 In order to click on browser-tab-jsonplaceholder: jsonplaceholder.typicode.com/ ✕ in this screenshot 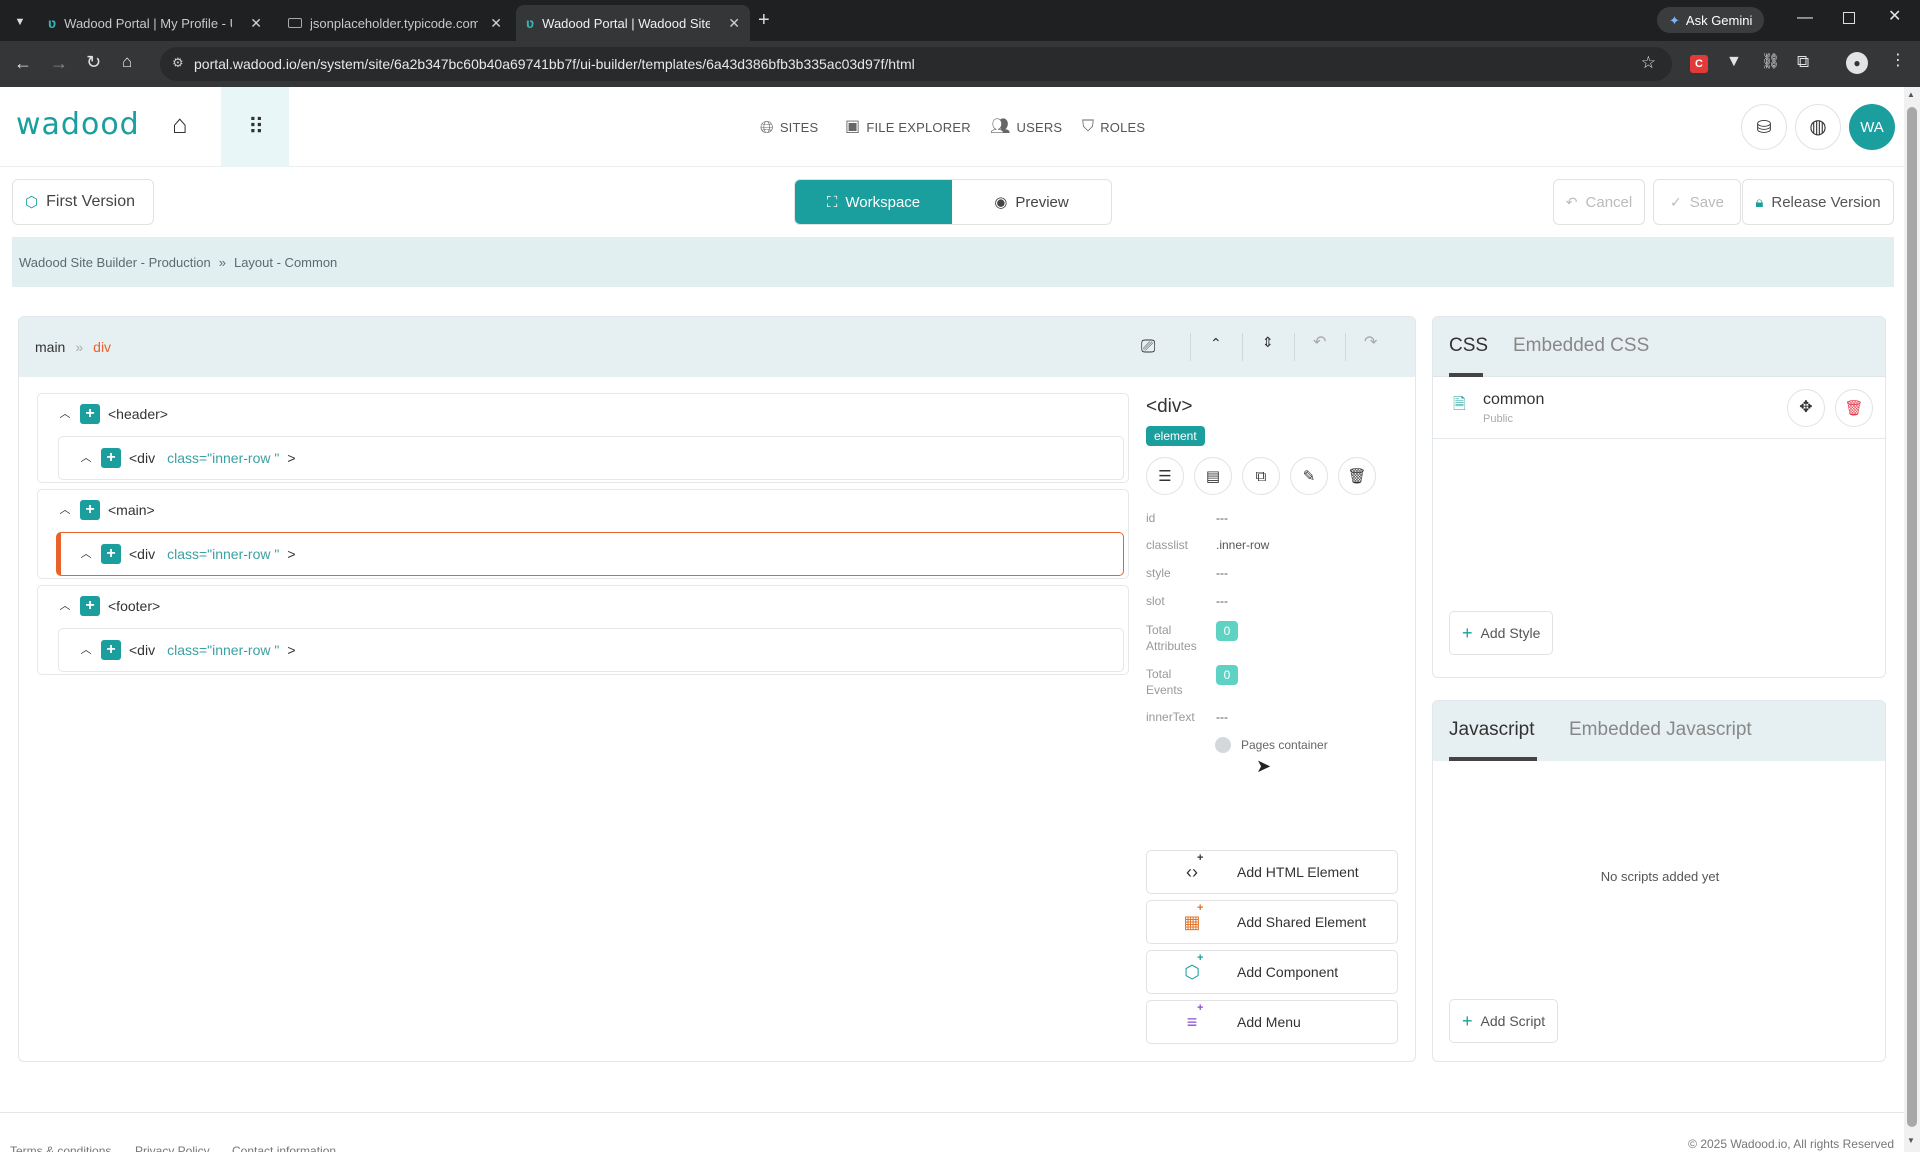, I will do `click(395, 23)`.